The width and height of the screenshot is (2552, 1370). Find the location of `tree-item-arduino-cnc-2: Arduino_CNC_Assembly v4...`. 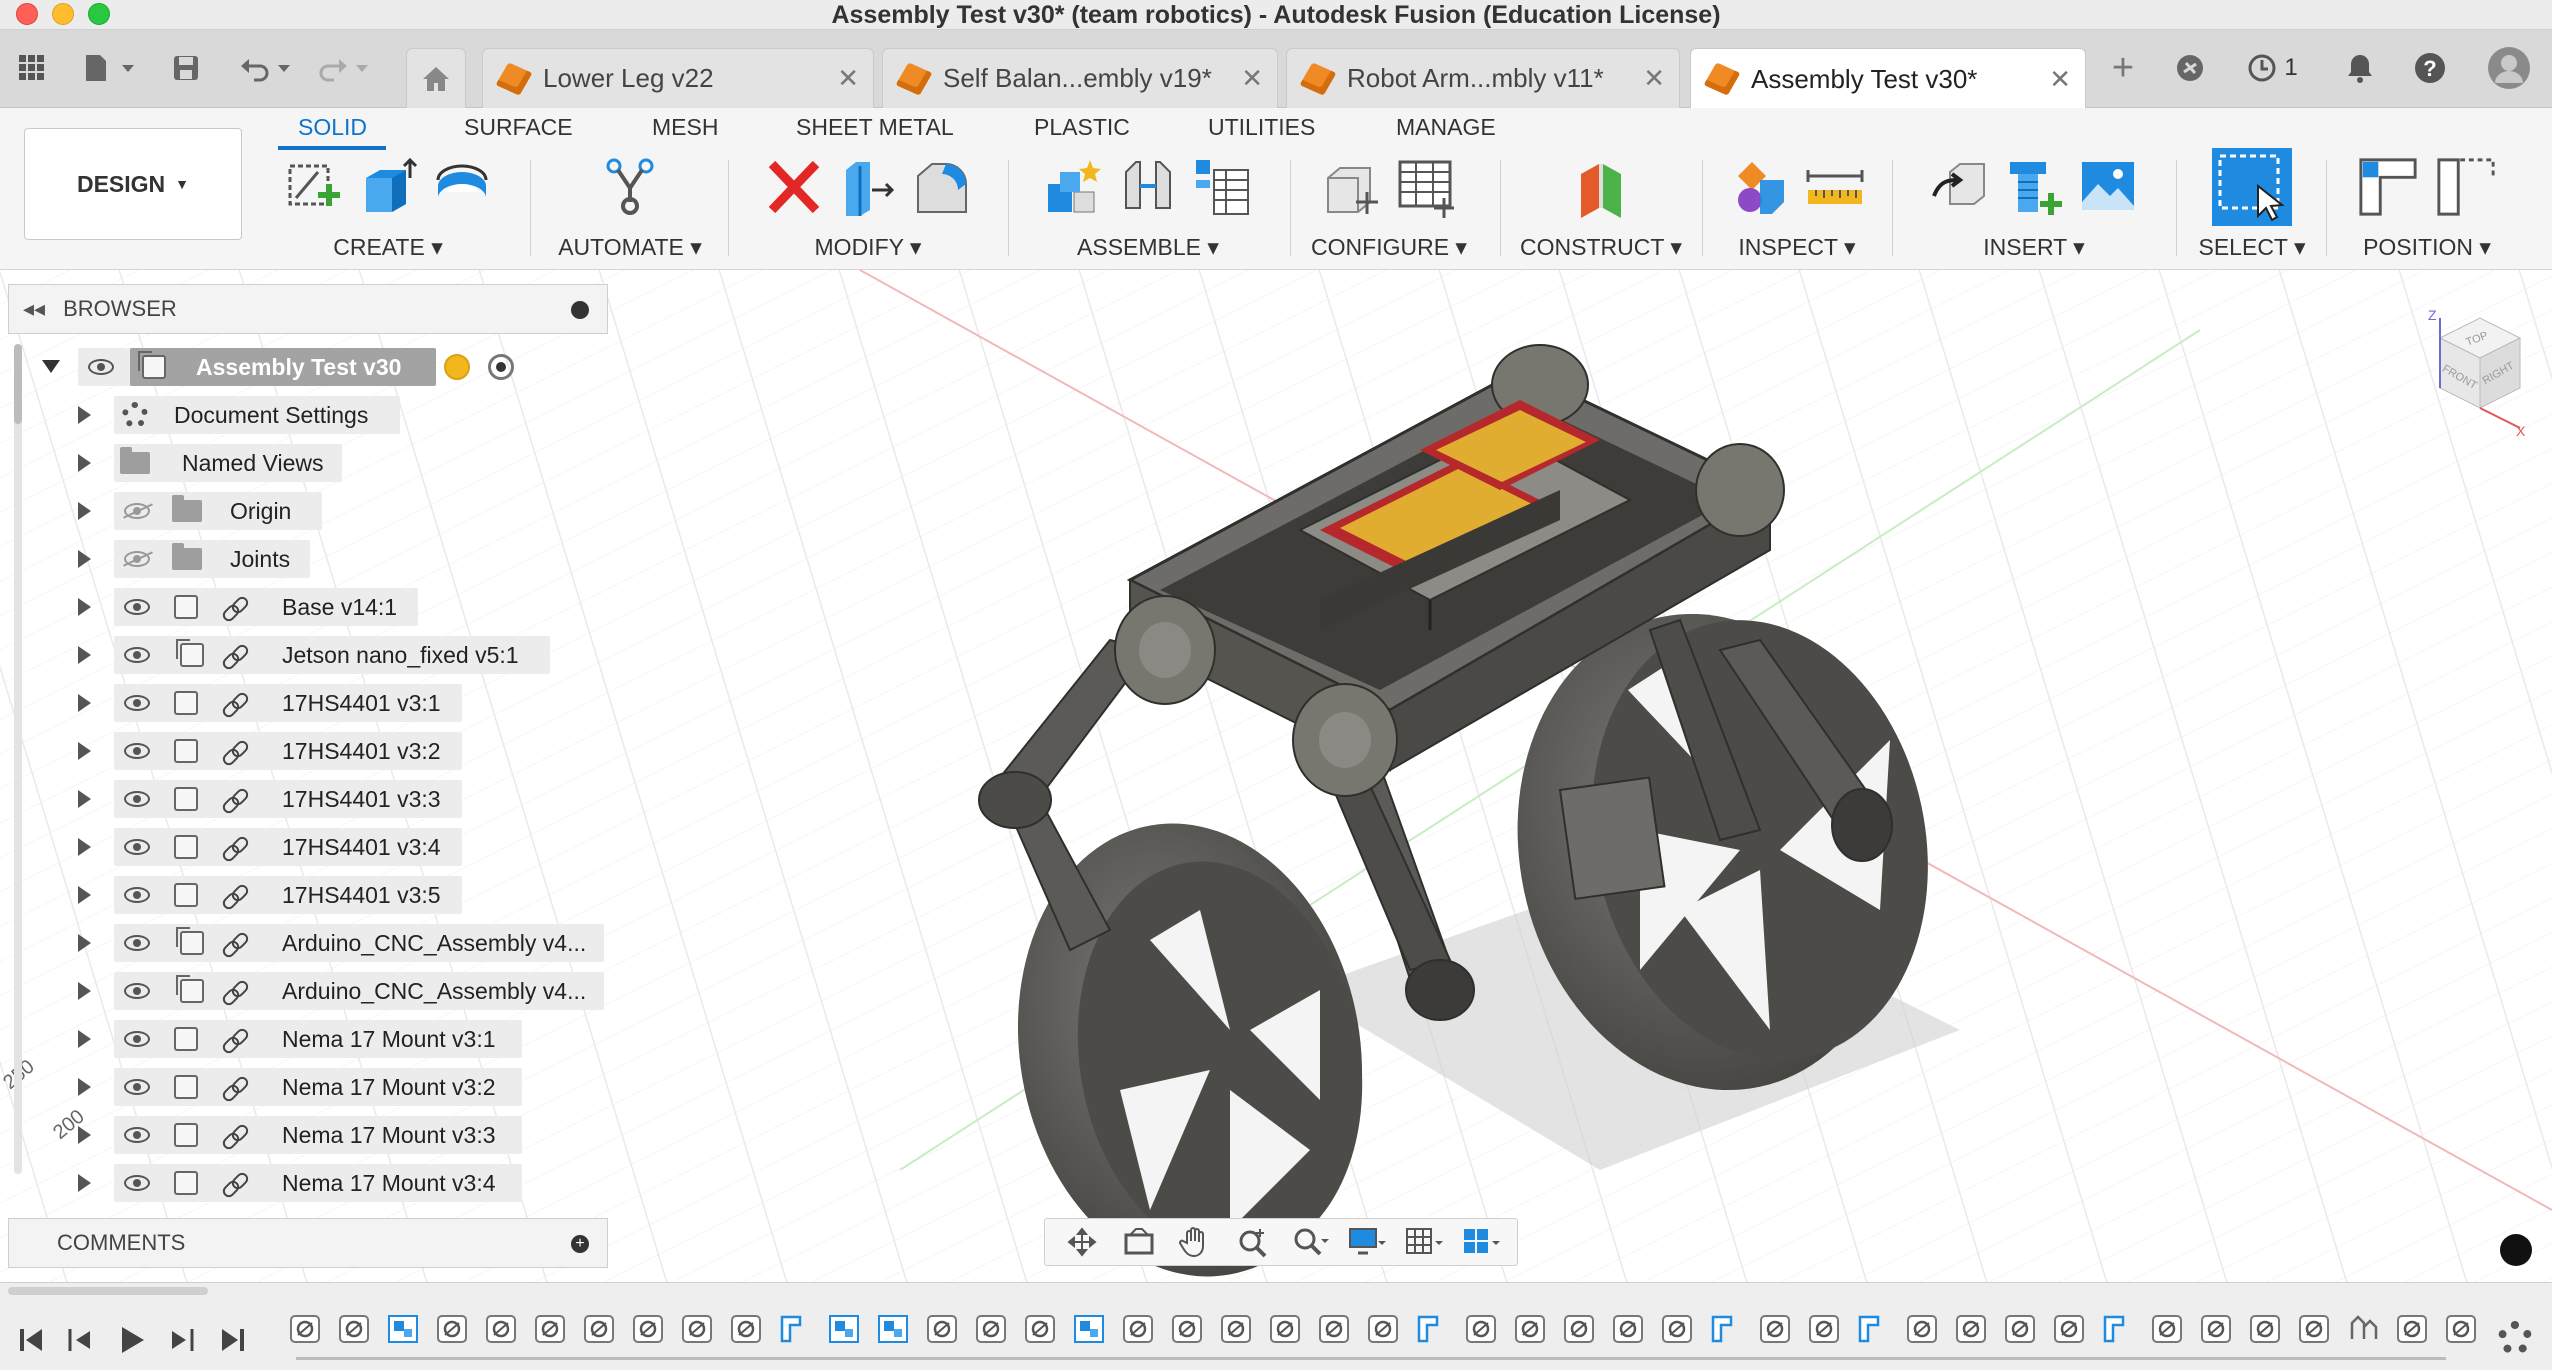

tree-item-arduino-cnc-2: Arduino_CNC_Assembly v4... is located at coordinates (310, 991).